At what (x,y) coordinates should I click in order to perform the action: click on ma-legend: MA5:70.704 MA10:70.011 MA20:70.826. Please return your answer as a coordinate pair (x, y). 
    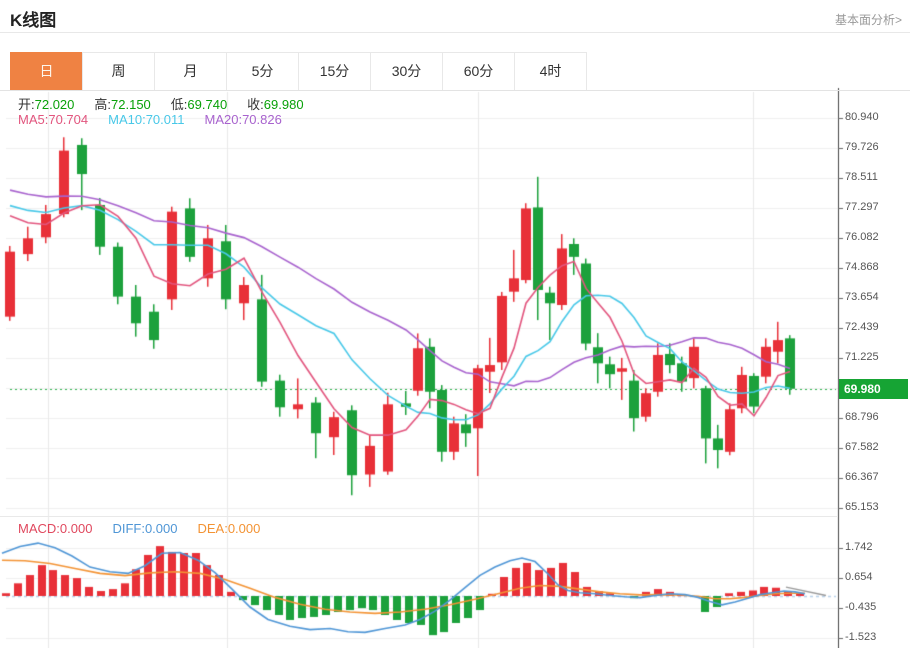
    Looking at the image, I should click on (160, 119).